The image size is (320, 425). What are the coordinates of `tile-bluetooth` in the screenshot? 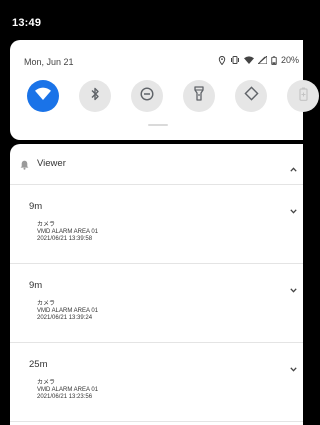 It's located at (95, 96).